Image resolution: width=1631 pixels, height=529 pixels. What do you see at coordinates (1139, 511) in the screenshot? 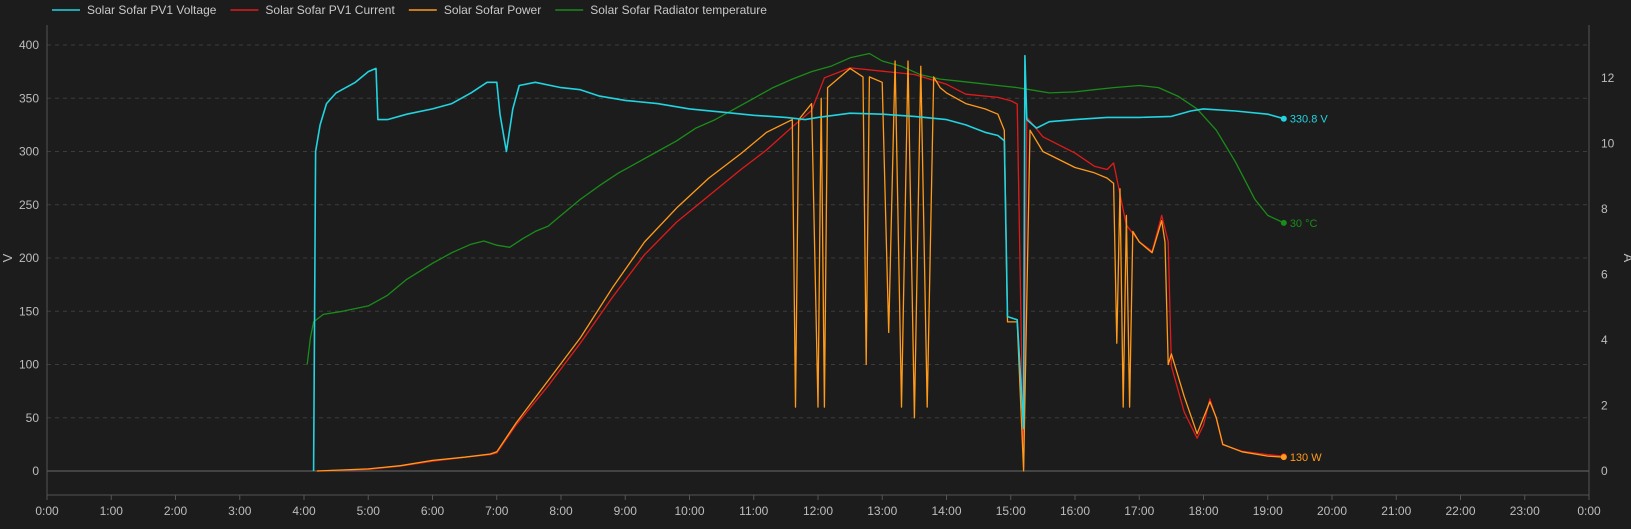
I see `x-tick-17: 17:00` at bounding box center [1139, 511].